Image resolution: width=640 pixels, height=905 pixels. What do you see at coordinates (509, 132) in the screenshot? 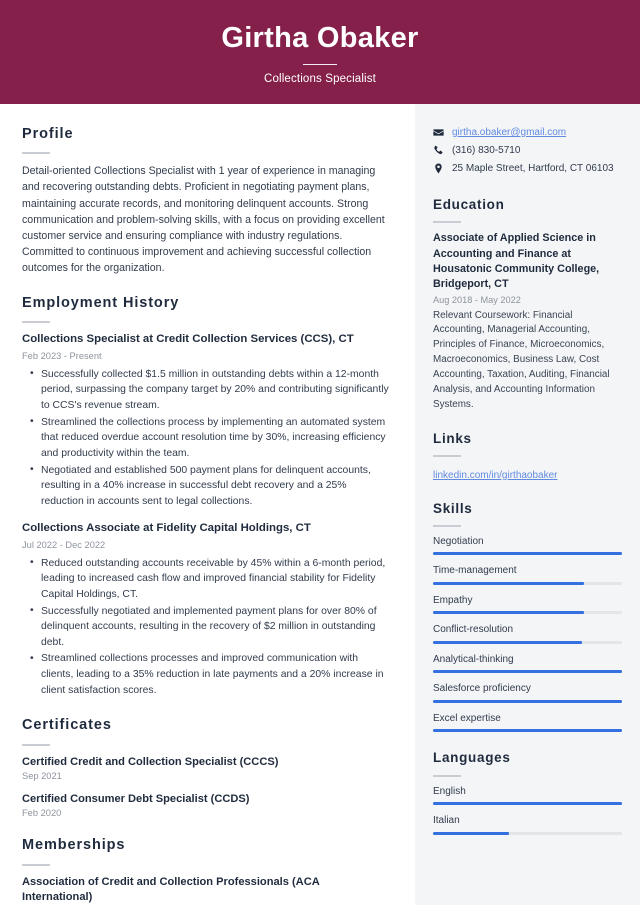
I see `contact-email-link: girtha.obaker@gmail.com` at bounding box center [509, 132].